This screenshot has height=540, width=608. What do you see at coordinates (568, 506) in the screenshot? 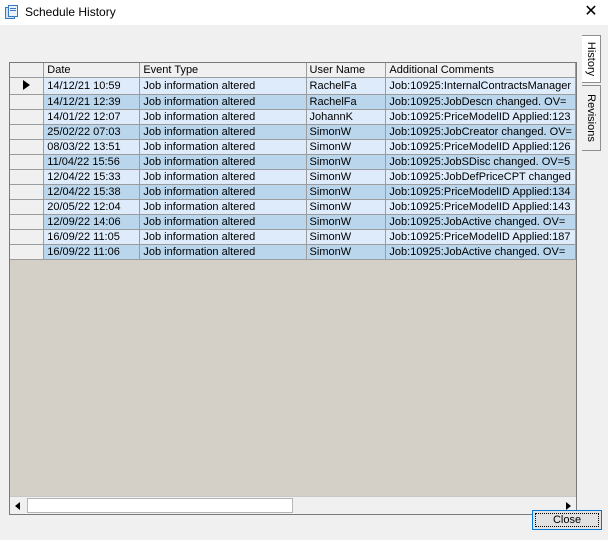
I see `arrow-right-icon` at bounding box center [568, 506].